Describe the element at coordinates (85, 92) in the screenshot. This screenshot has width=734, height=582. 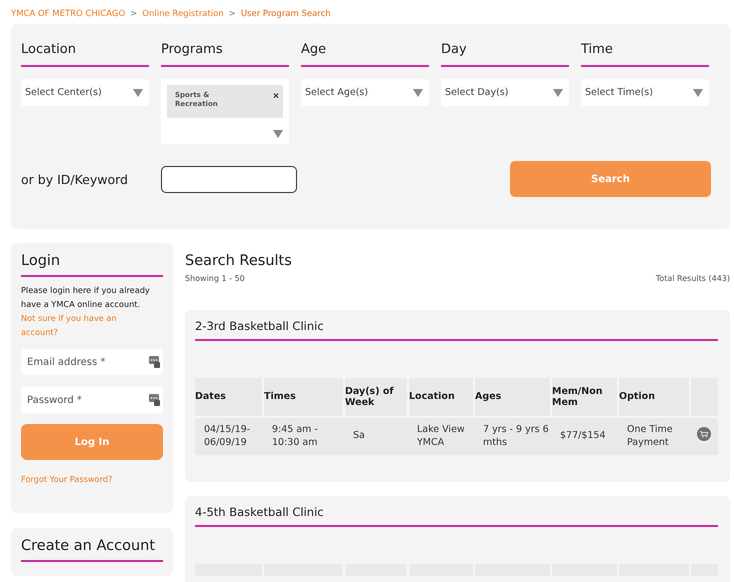
I see `filter-select: Select Center(s)` at that location.